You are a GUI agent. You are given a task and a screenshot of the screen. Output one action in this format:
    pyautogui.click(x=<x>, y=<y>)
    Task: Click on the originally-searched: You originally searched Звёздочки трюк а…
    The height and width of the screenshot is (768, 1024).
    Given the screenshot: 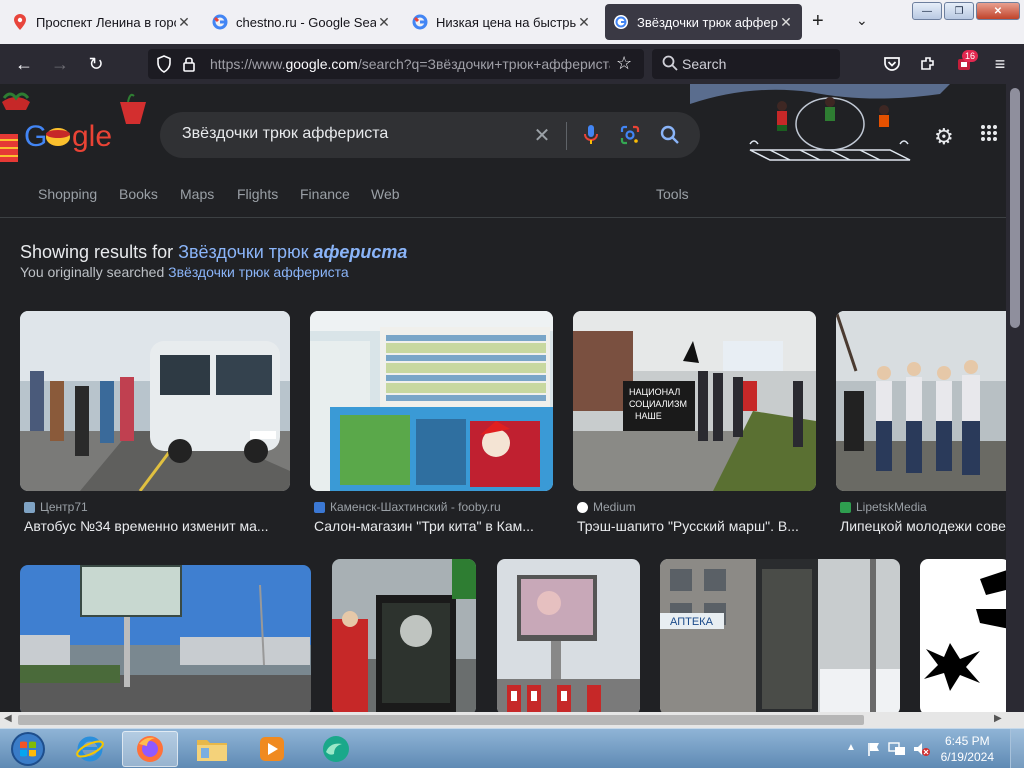 What is the action you would take?
    pyautogui.click(x=184, y=272)
    